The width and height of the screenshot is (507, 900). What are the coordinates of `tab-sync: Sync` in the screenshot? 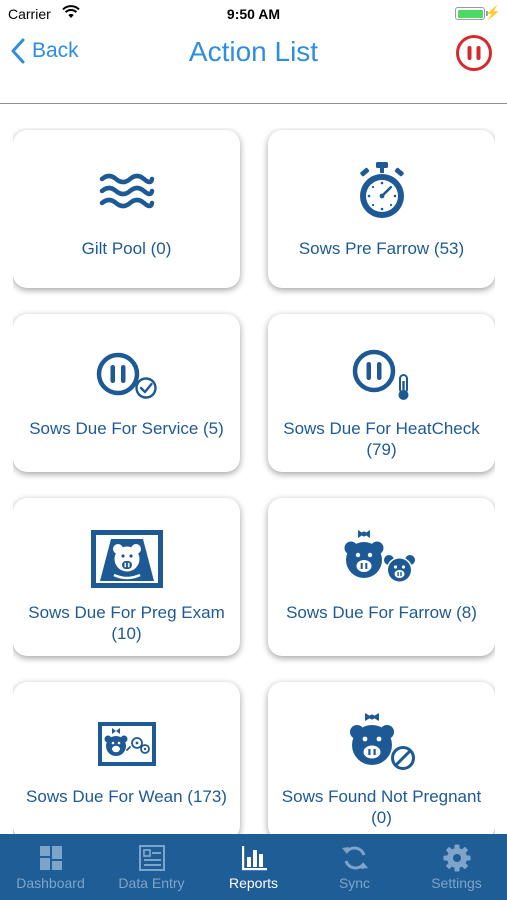 It's located at (354, 867).